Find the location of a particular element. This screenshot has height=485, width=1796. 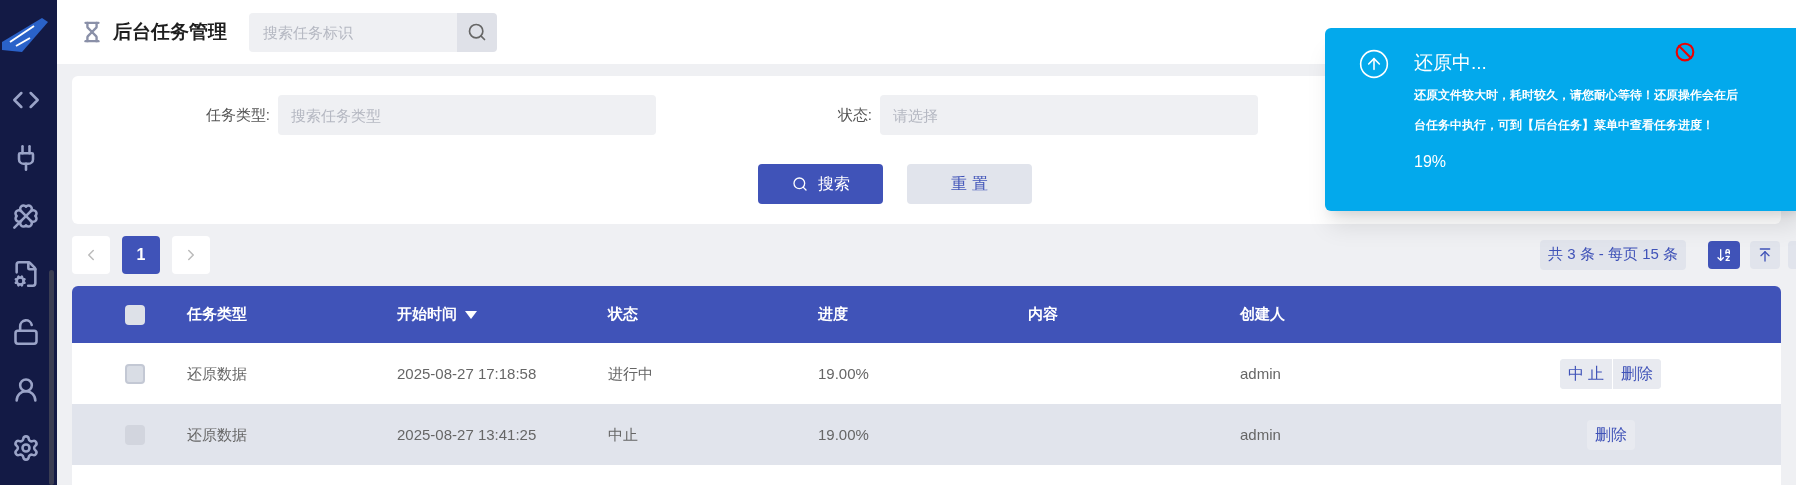

reset-button: 重 置 is located at coordinates (969, 184).